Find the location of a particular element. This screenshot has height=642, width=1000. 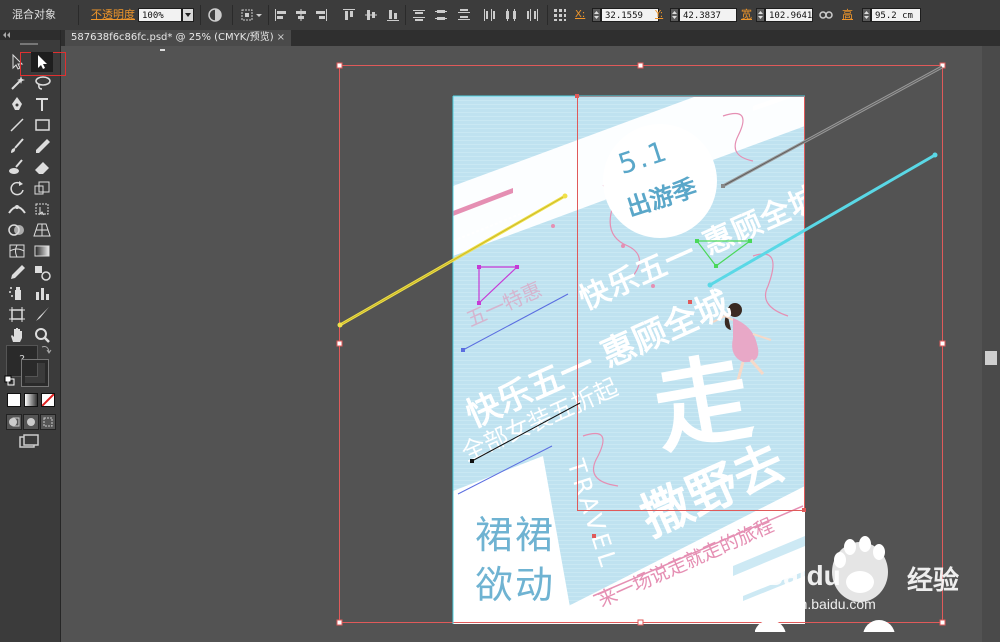

swap-fill-stroke-button is located at coordinates (46, 350).